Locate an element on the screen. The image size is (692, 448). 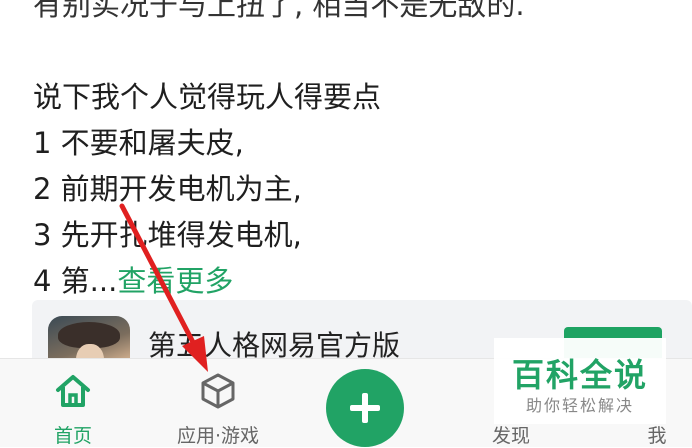
tab-discover-label: 发现 is located at coordinates (510, 436).